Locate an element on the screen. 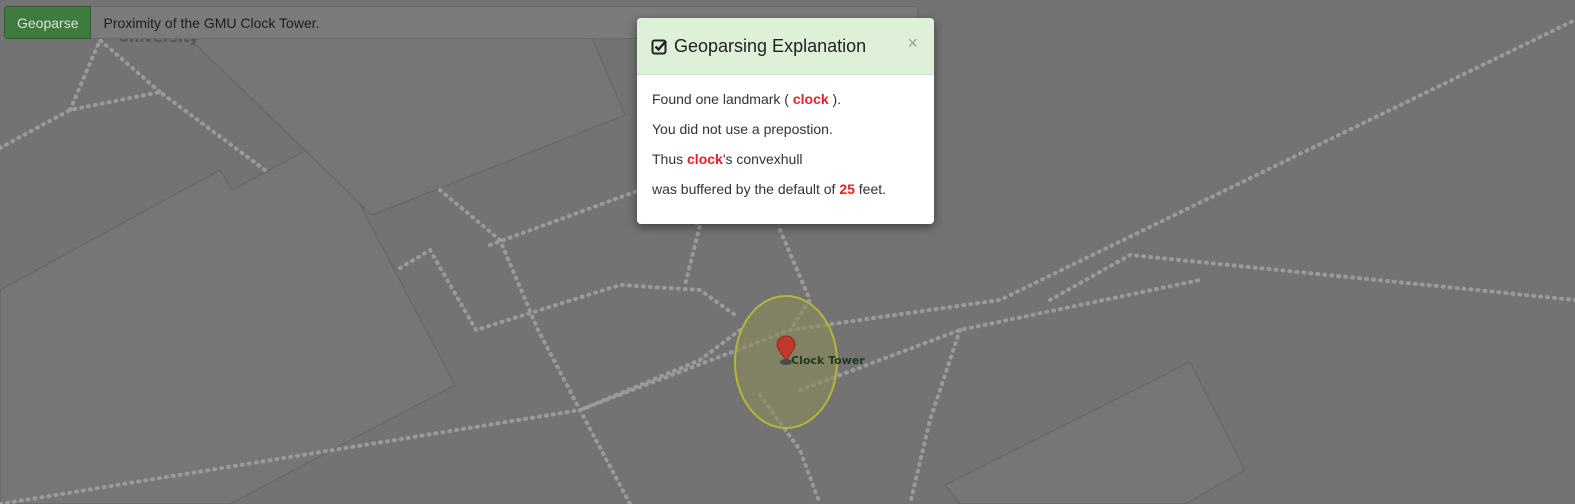 The width and height of the screenshot is (1575, 504). buffer-distance: 25 is located at coordinates (847, 189).